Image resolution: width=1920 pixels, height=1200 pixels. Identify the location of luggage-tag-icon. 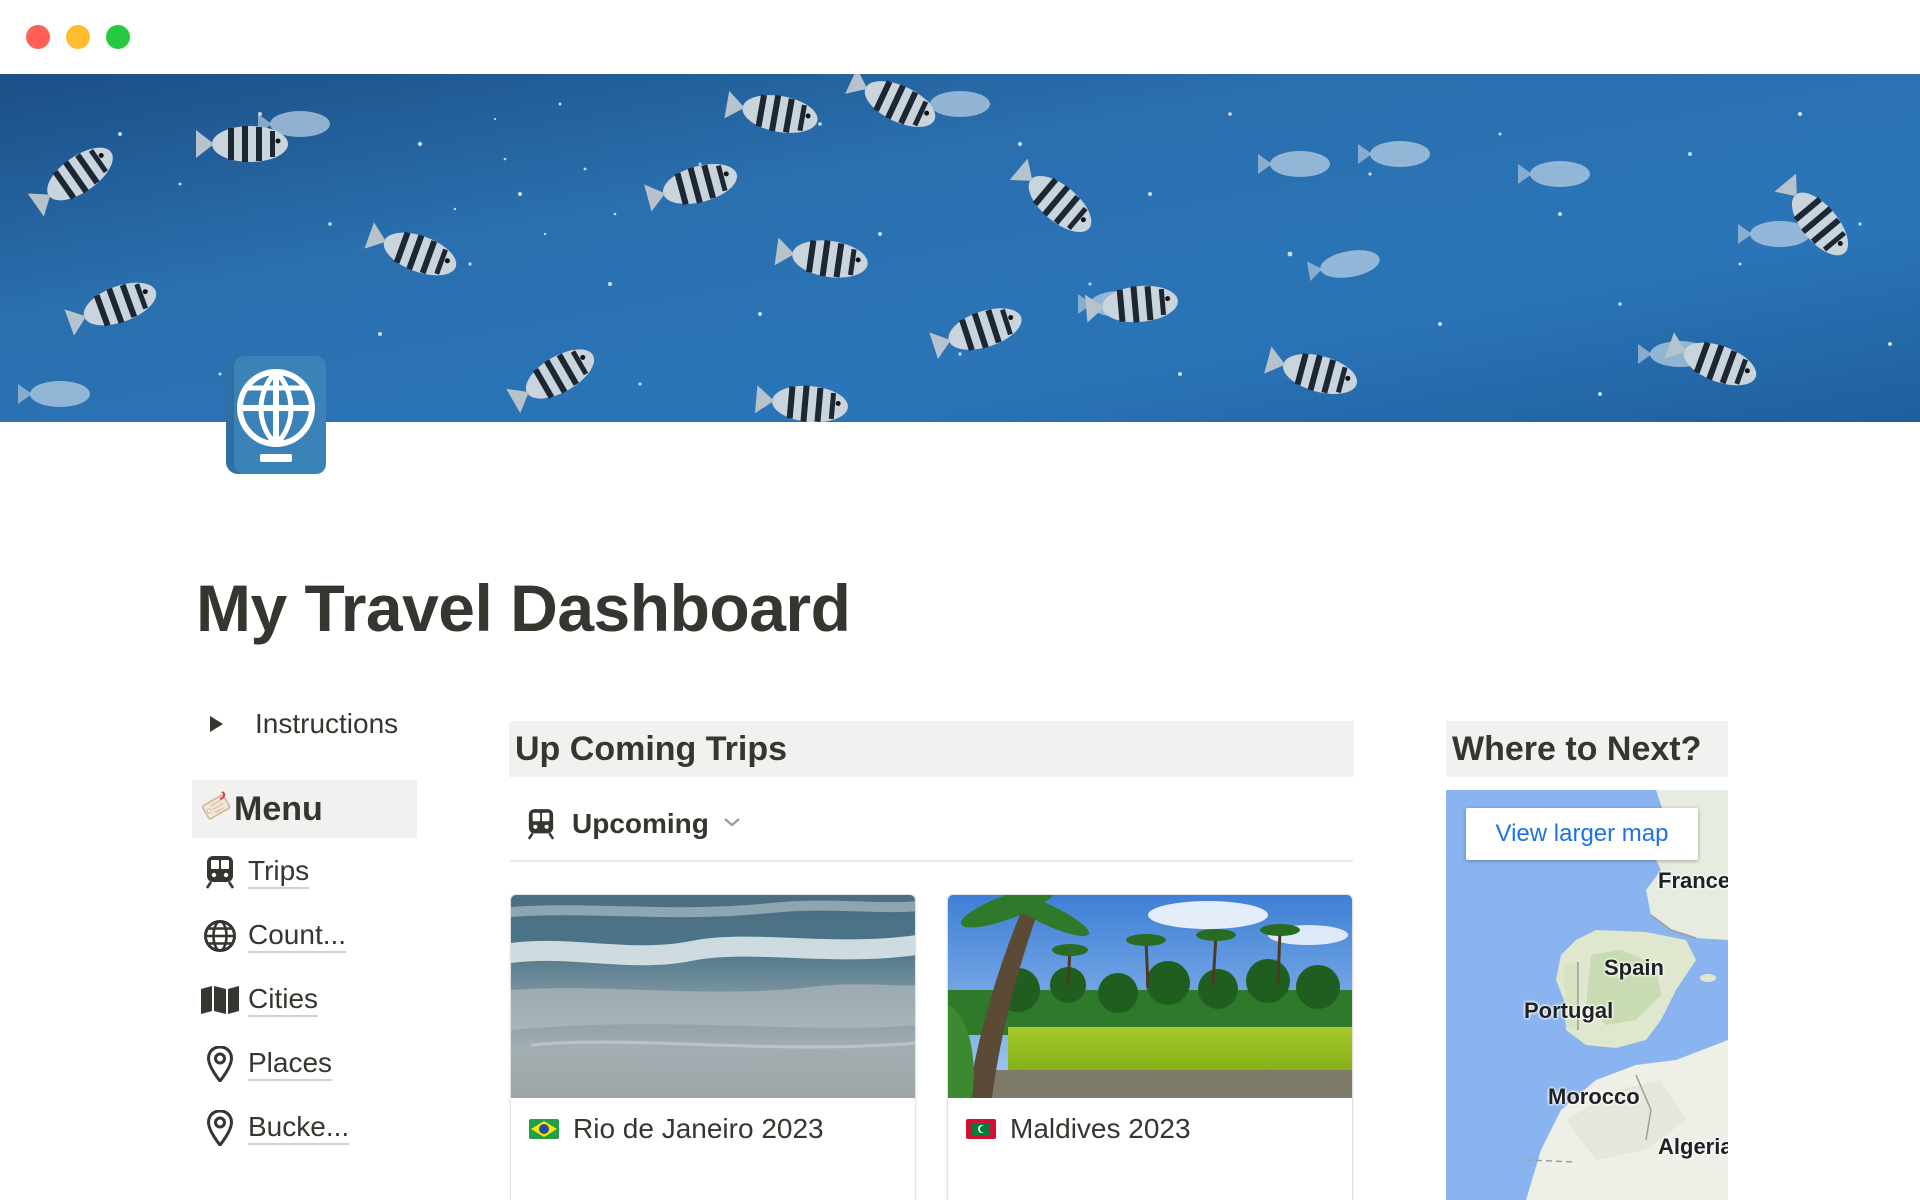
(215, 809).